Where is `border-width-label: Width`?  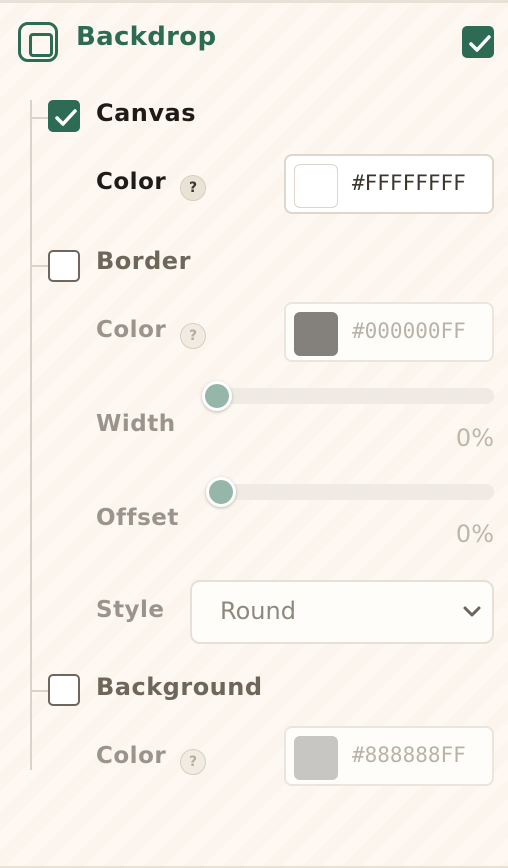
border-width-label: Width is located at coordinates (136, 424).